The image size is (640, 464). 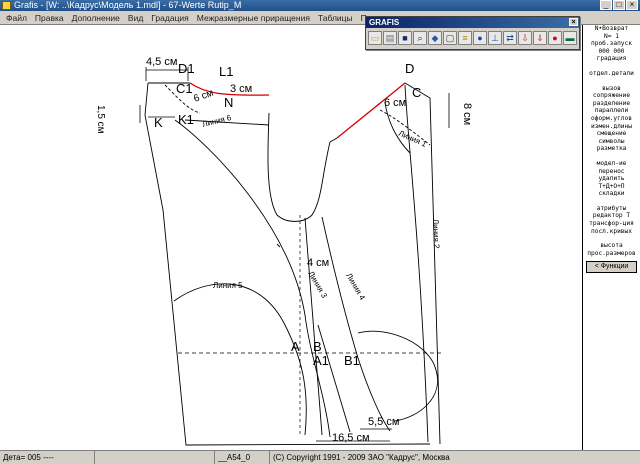 I want to click on function-item: поcл.кривых, so click(x=611, y=232).